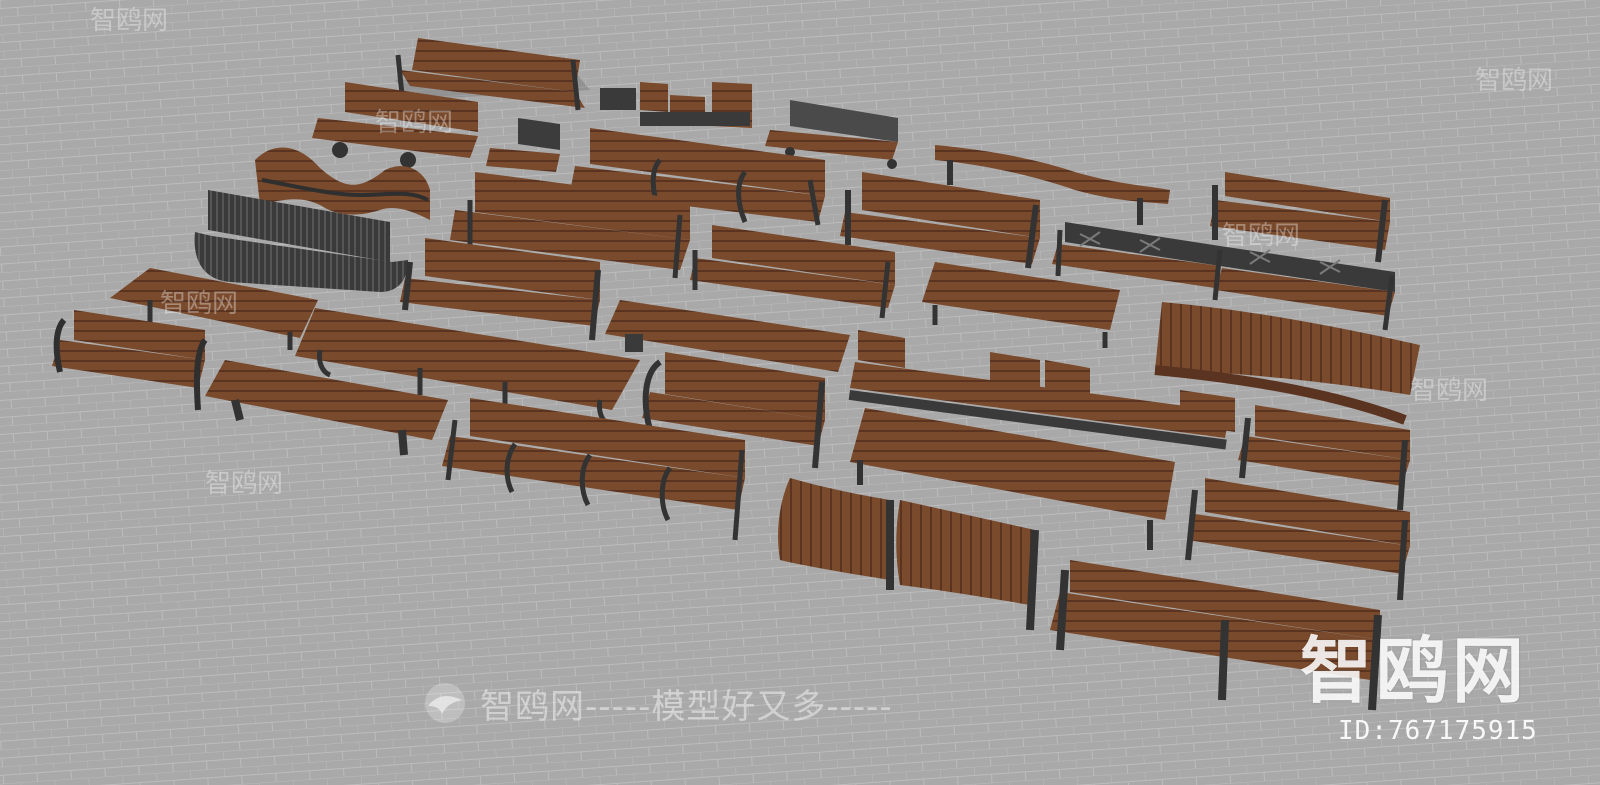  I want to click on bird-logo-icon, so click(445, 703).